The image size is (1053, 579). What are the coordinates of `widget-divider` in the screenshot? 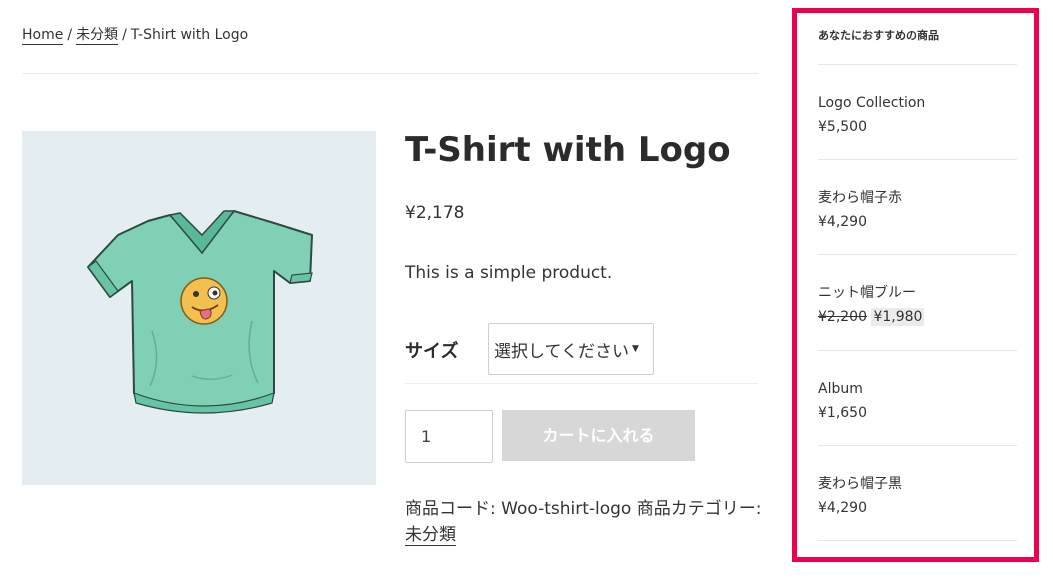 It's located at (917, 64).